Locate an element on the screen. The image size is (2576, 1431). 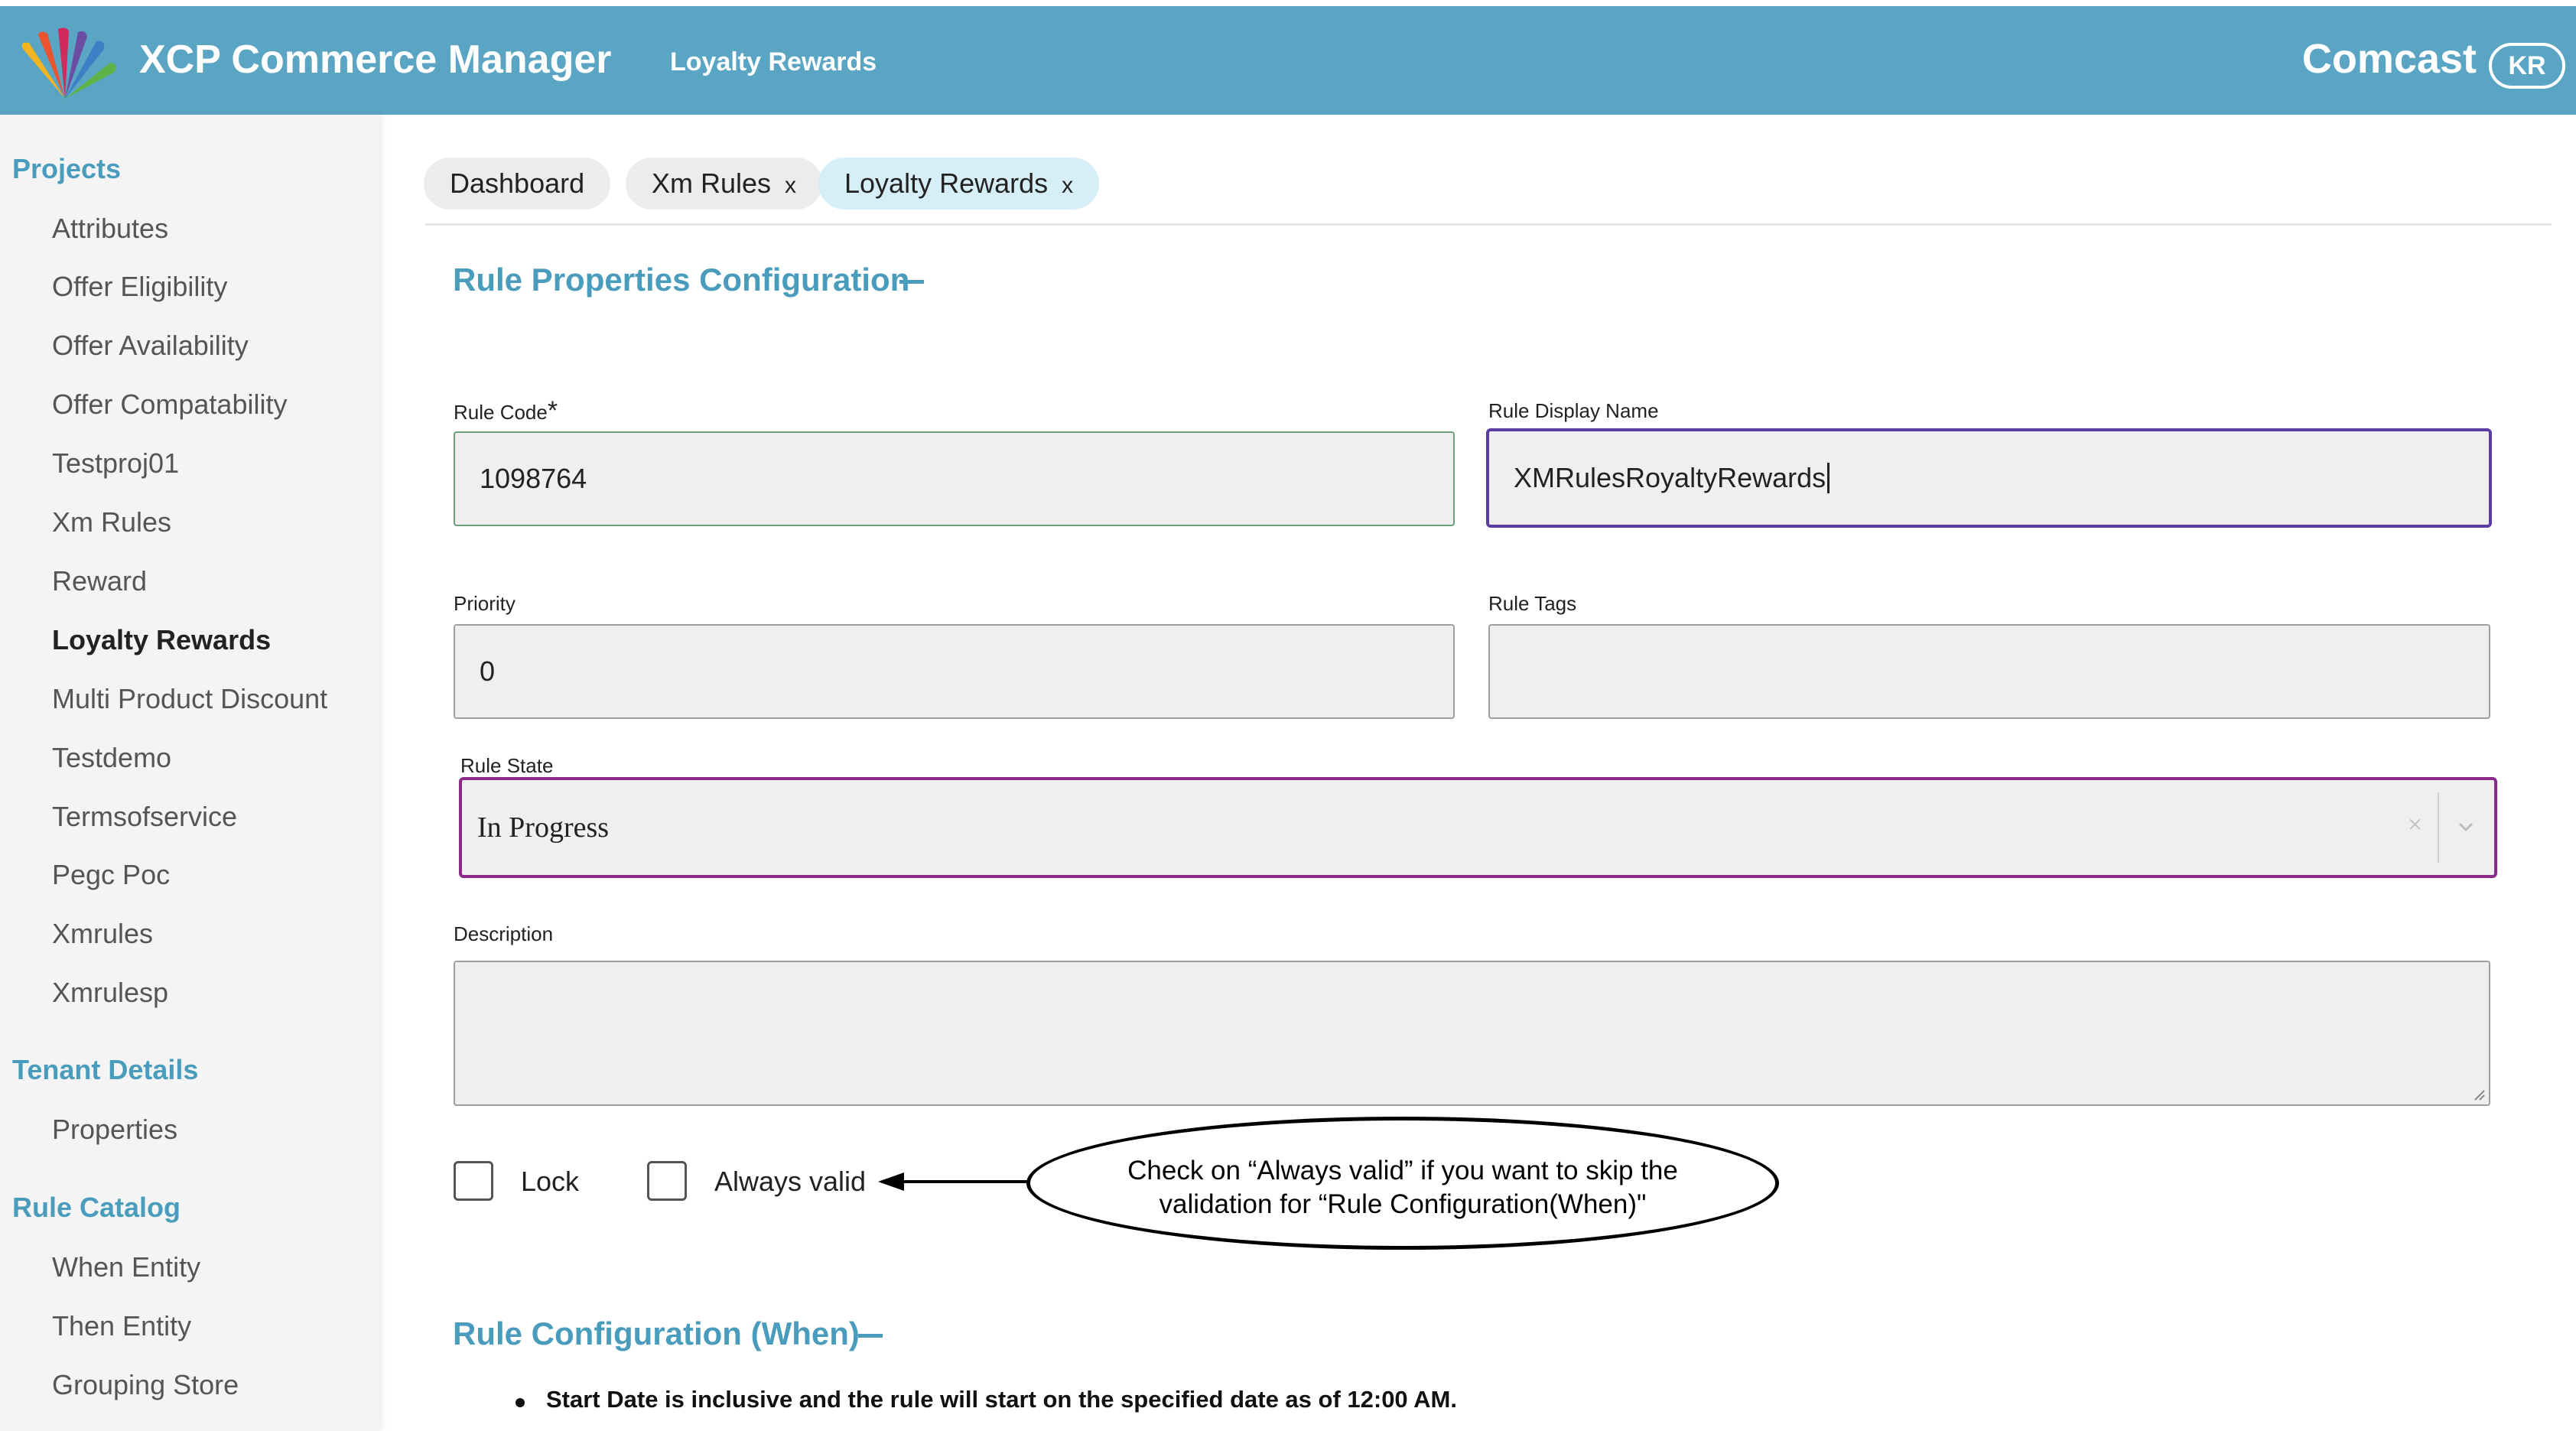
sidebar-item-termsofservice: Termsofservice is located at coordinates (144, 817).